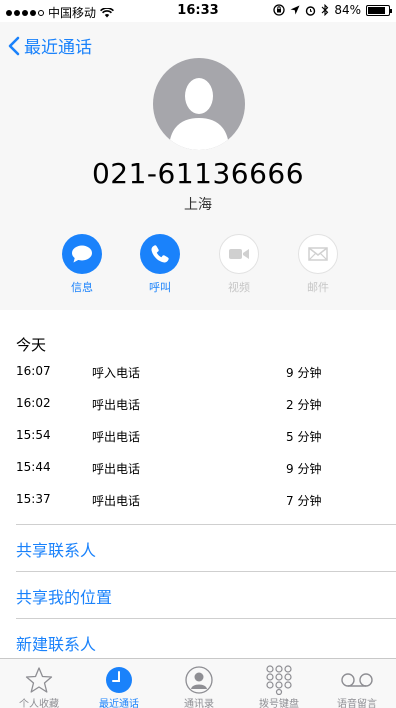 This screenshot has height=708, width=396. What do you see at coordinates (64, 596) in the screenshot?
I see `share-location-link: 共享我的位置` at bounding box center [64, 596].